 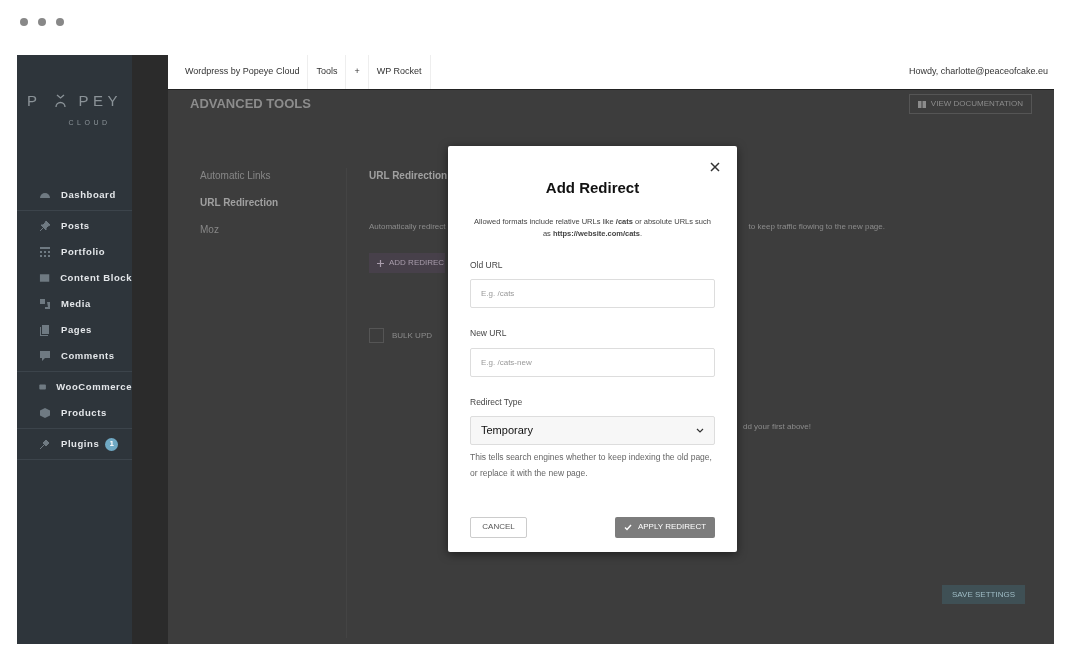 I want to click on checkbox, so click(x=376, y=335).